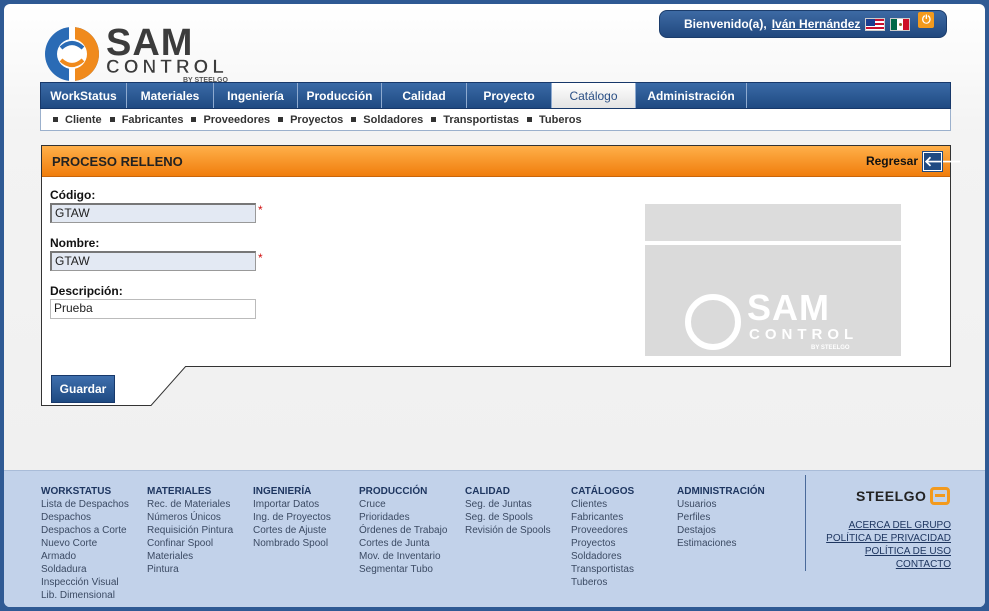 Image resolution: width=989 pixels, height=611 pixels. I want to click on footer-column-title: MATERIALES, so click(190, 491).